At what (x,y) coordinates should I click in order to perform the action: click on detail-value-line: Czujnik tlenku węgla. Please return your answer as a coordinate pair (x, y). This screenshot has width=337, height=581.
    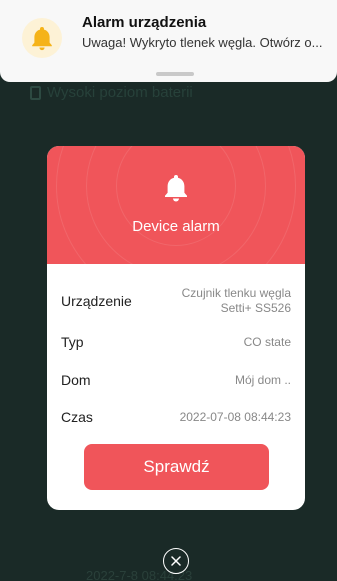
    Looking at the image, I should click on (236, 293).